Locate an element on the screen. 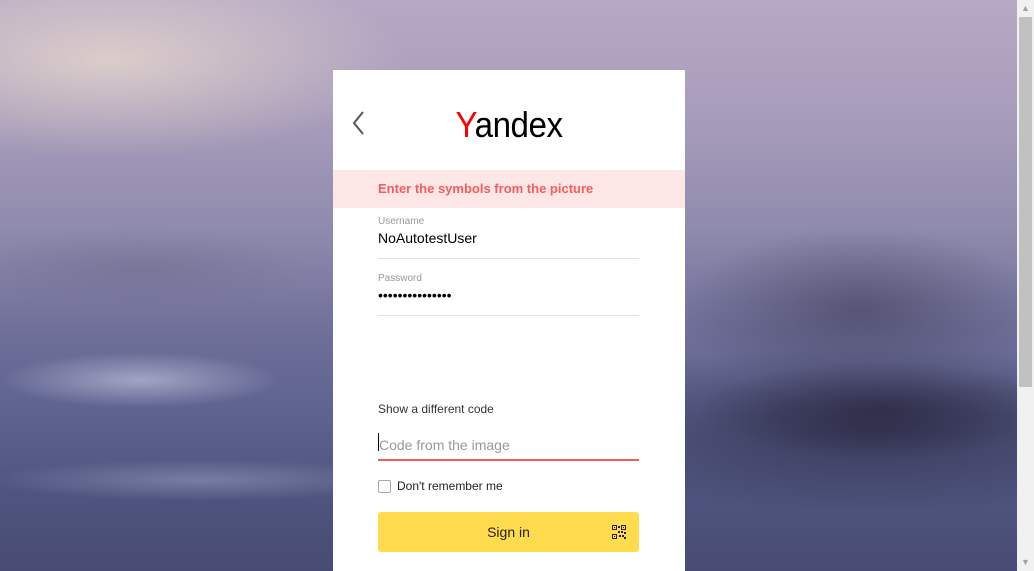 The width and height of the screenshot is (1034, 571). error-banner: Enter the symbols from the picture is located at coordinates (509, 189).